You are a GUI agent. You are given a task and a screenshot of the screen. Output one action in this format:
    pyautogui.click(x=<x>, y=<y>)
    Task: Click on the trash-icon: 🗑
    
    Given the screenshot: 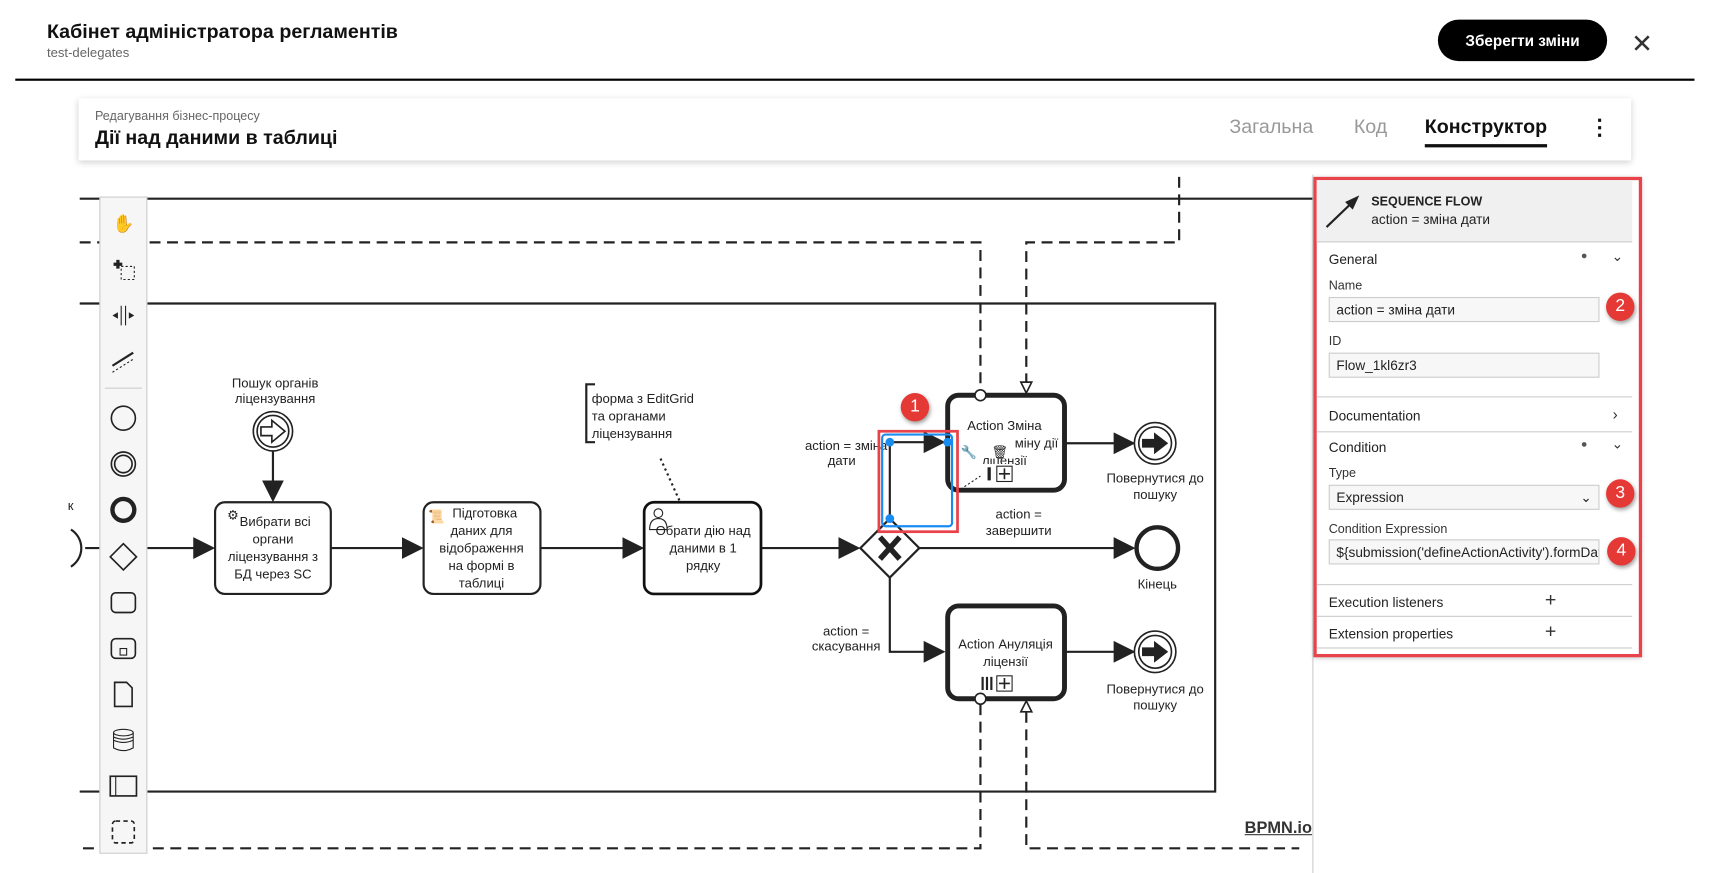 What is the action you would take?
    pyautogui.click(x=999, y=451)
    